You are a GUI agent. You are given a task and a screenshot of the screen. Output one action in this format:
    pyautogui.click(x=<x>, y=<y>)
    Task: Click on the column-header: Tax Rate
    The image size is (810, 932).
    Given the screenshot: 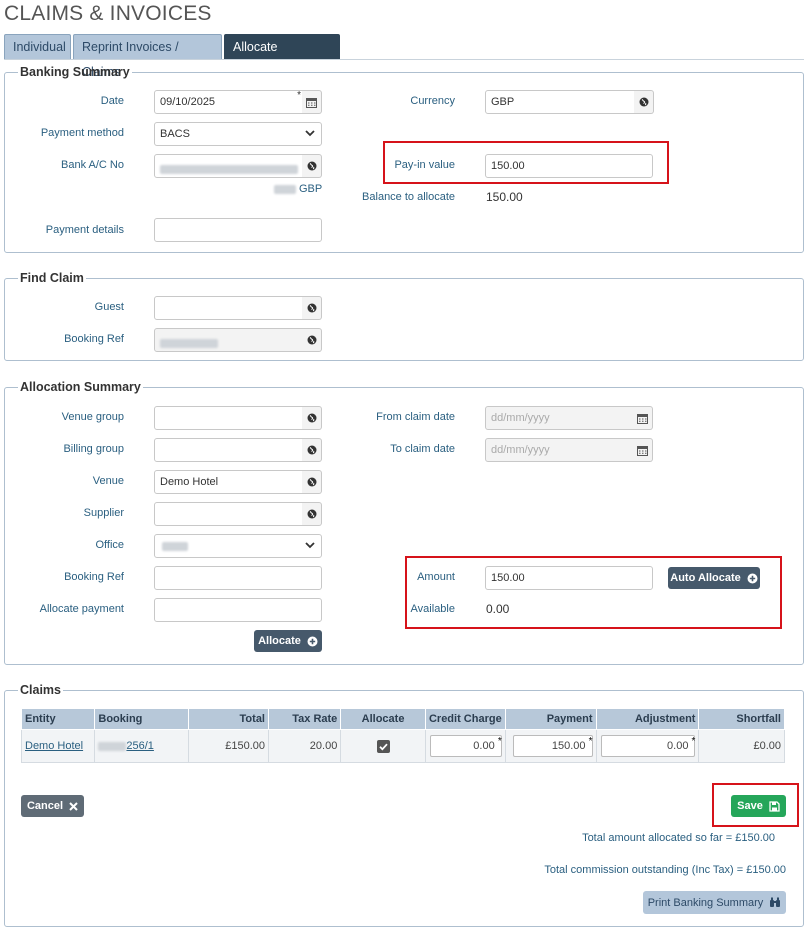 What is the action you would take?
    pyautogui.click(x=304, y=719)
    